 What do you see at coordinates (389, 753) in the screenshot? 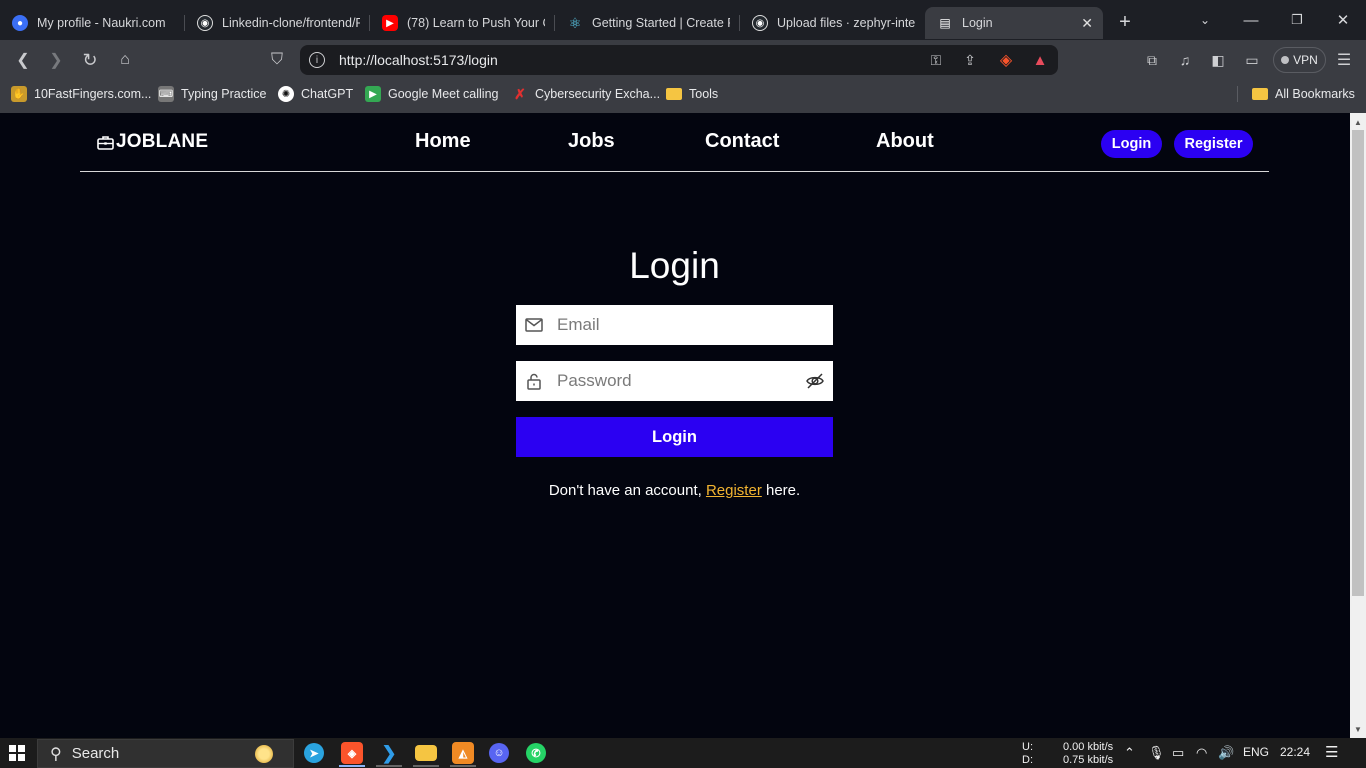
I see `vscode-icon: ❯` at bounding box center [389, 753].